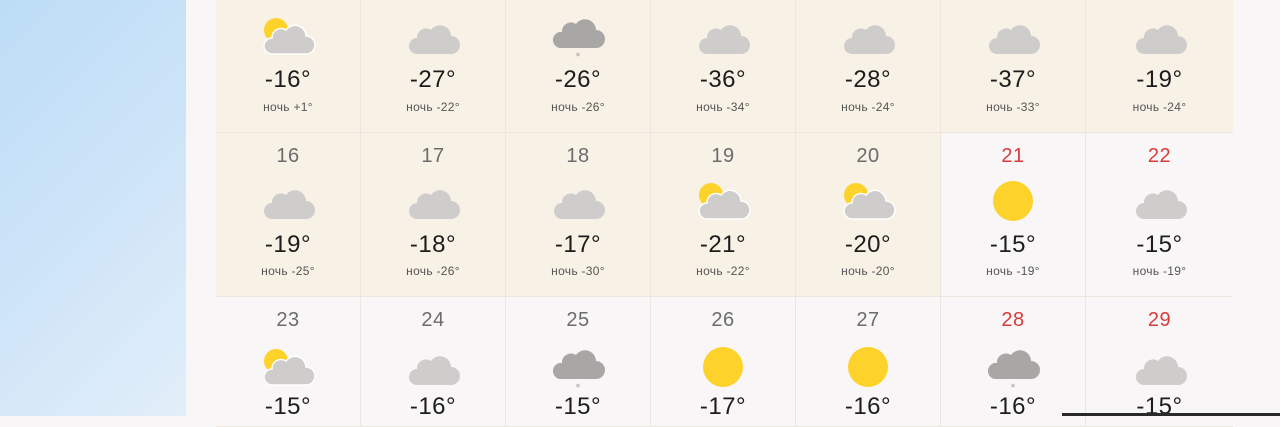 The width and height of the screenshot is (1280, 427). What do you see at coordinates (723, 107) in the screenshot?
I see `night-temperature: ночь -34°` at bounding box center [723, 107].